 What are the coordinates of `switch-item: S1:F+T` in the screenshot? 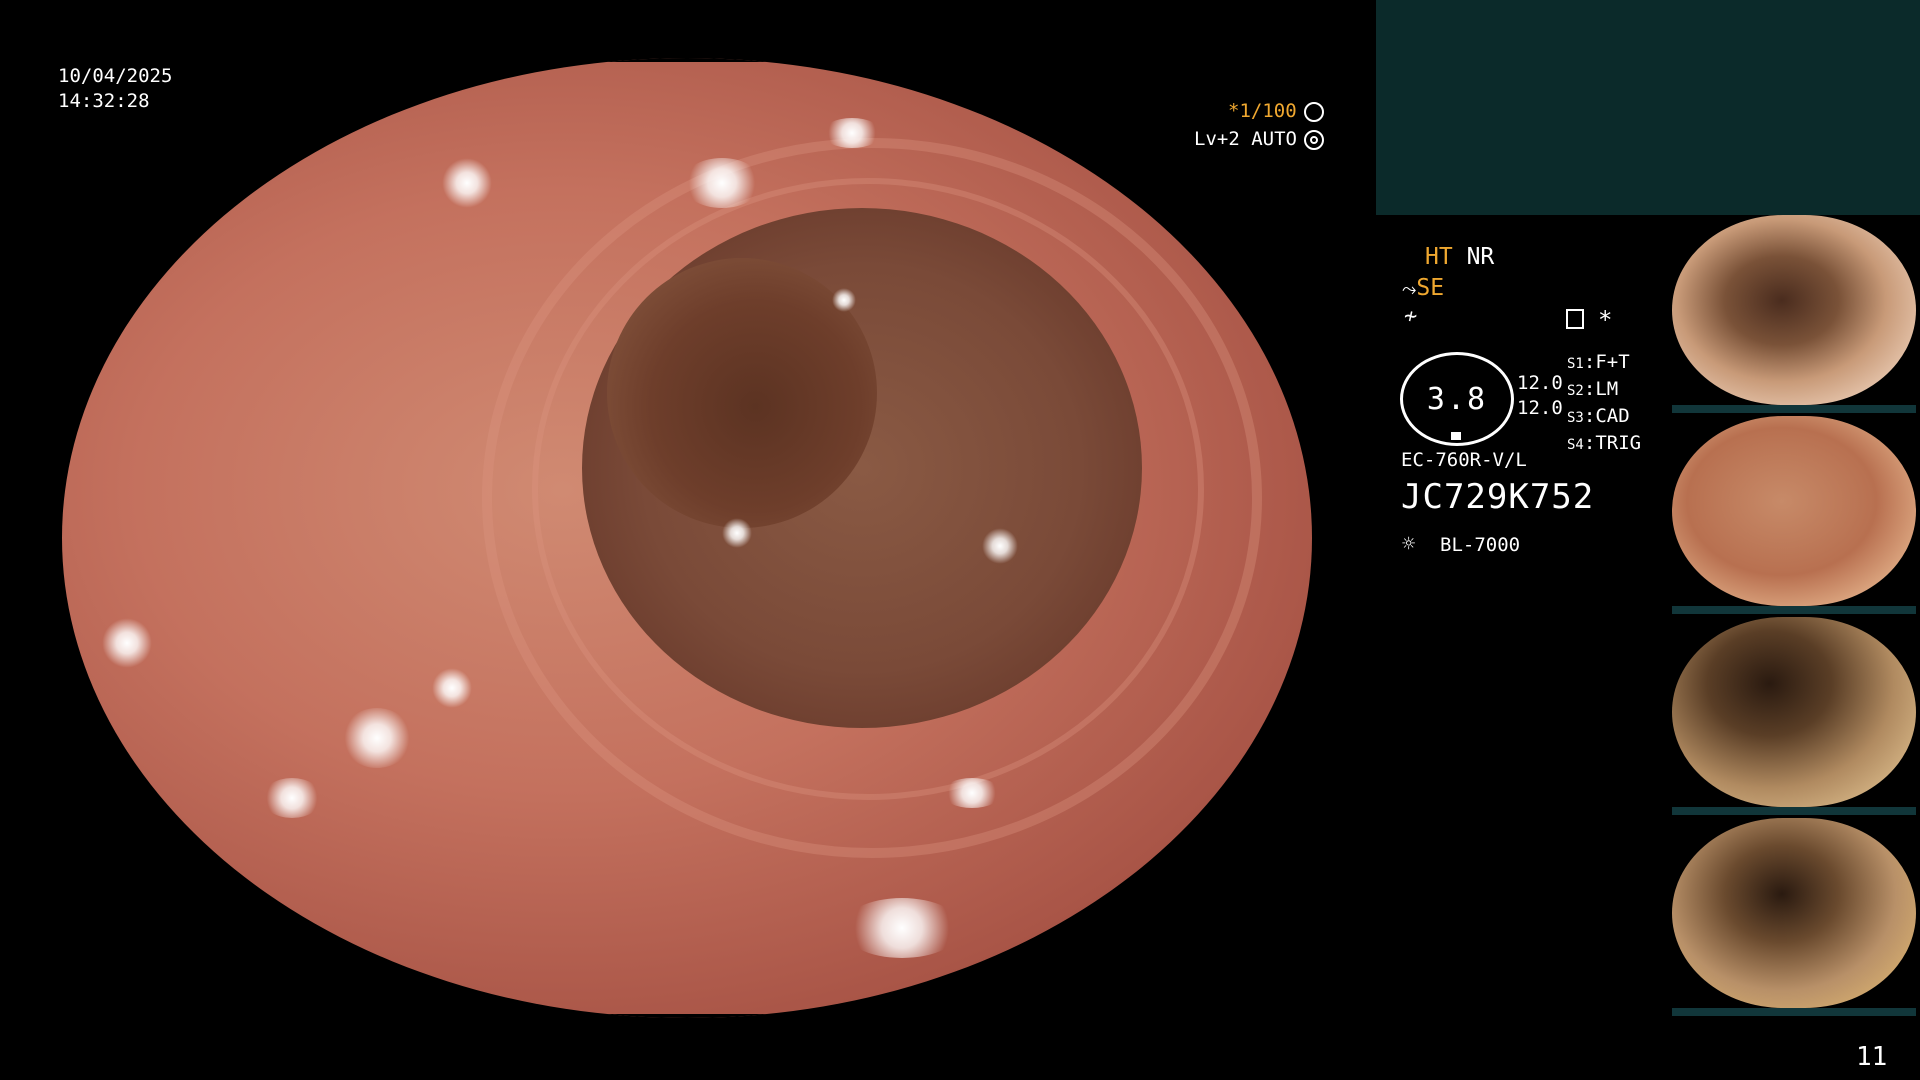 It's located at (1598, 362).